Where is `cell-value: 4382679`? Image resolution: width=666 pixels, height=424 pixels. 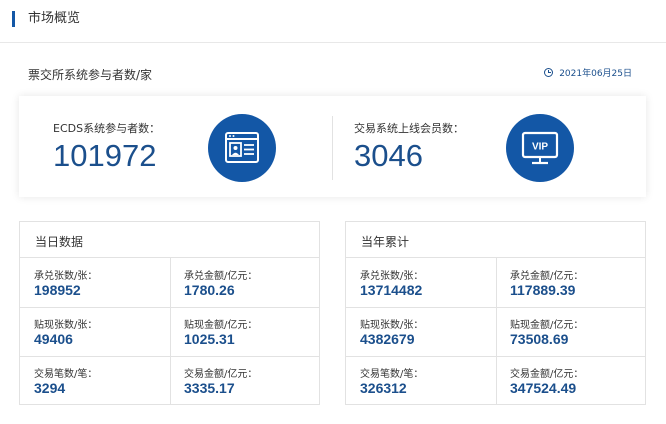
cell-value: 4382679 is located at coordinates (387, 339).